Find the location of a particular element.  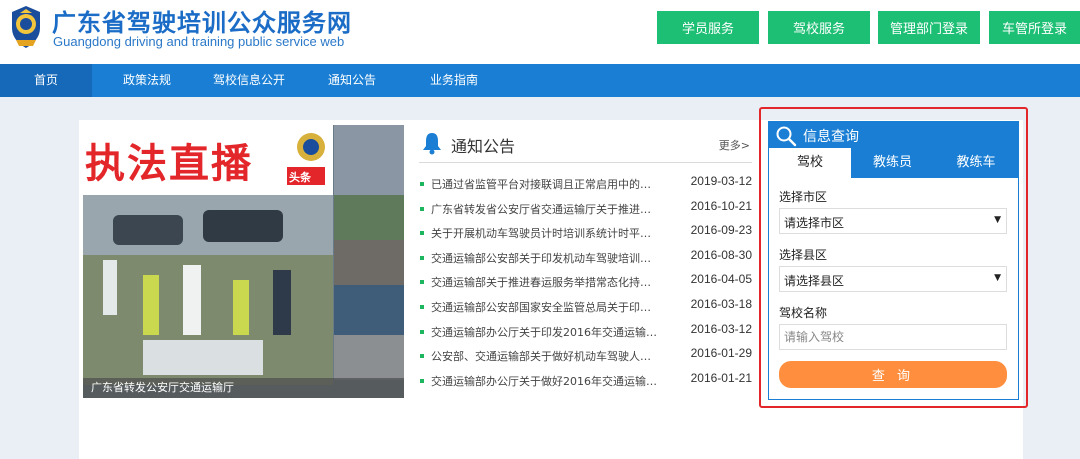

notice-item-title: 关于开展机动车驾驶员计时培训系统计时平台对接工作的通知 is located at coordinates (544, 234).